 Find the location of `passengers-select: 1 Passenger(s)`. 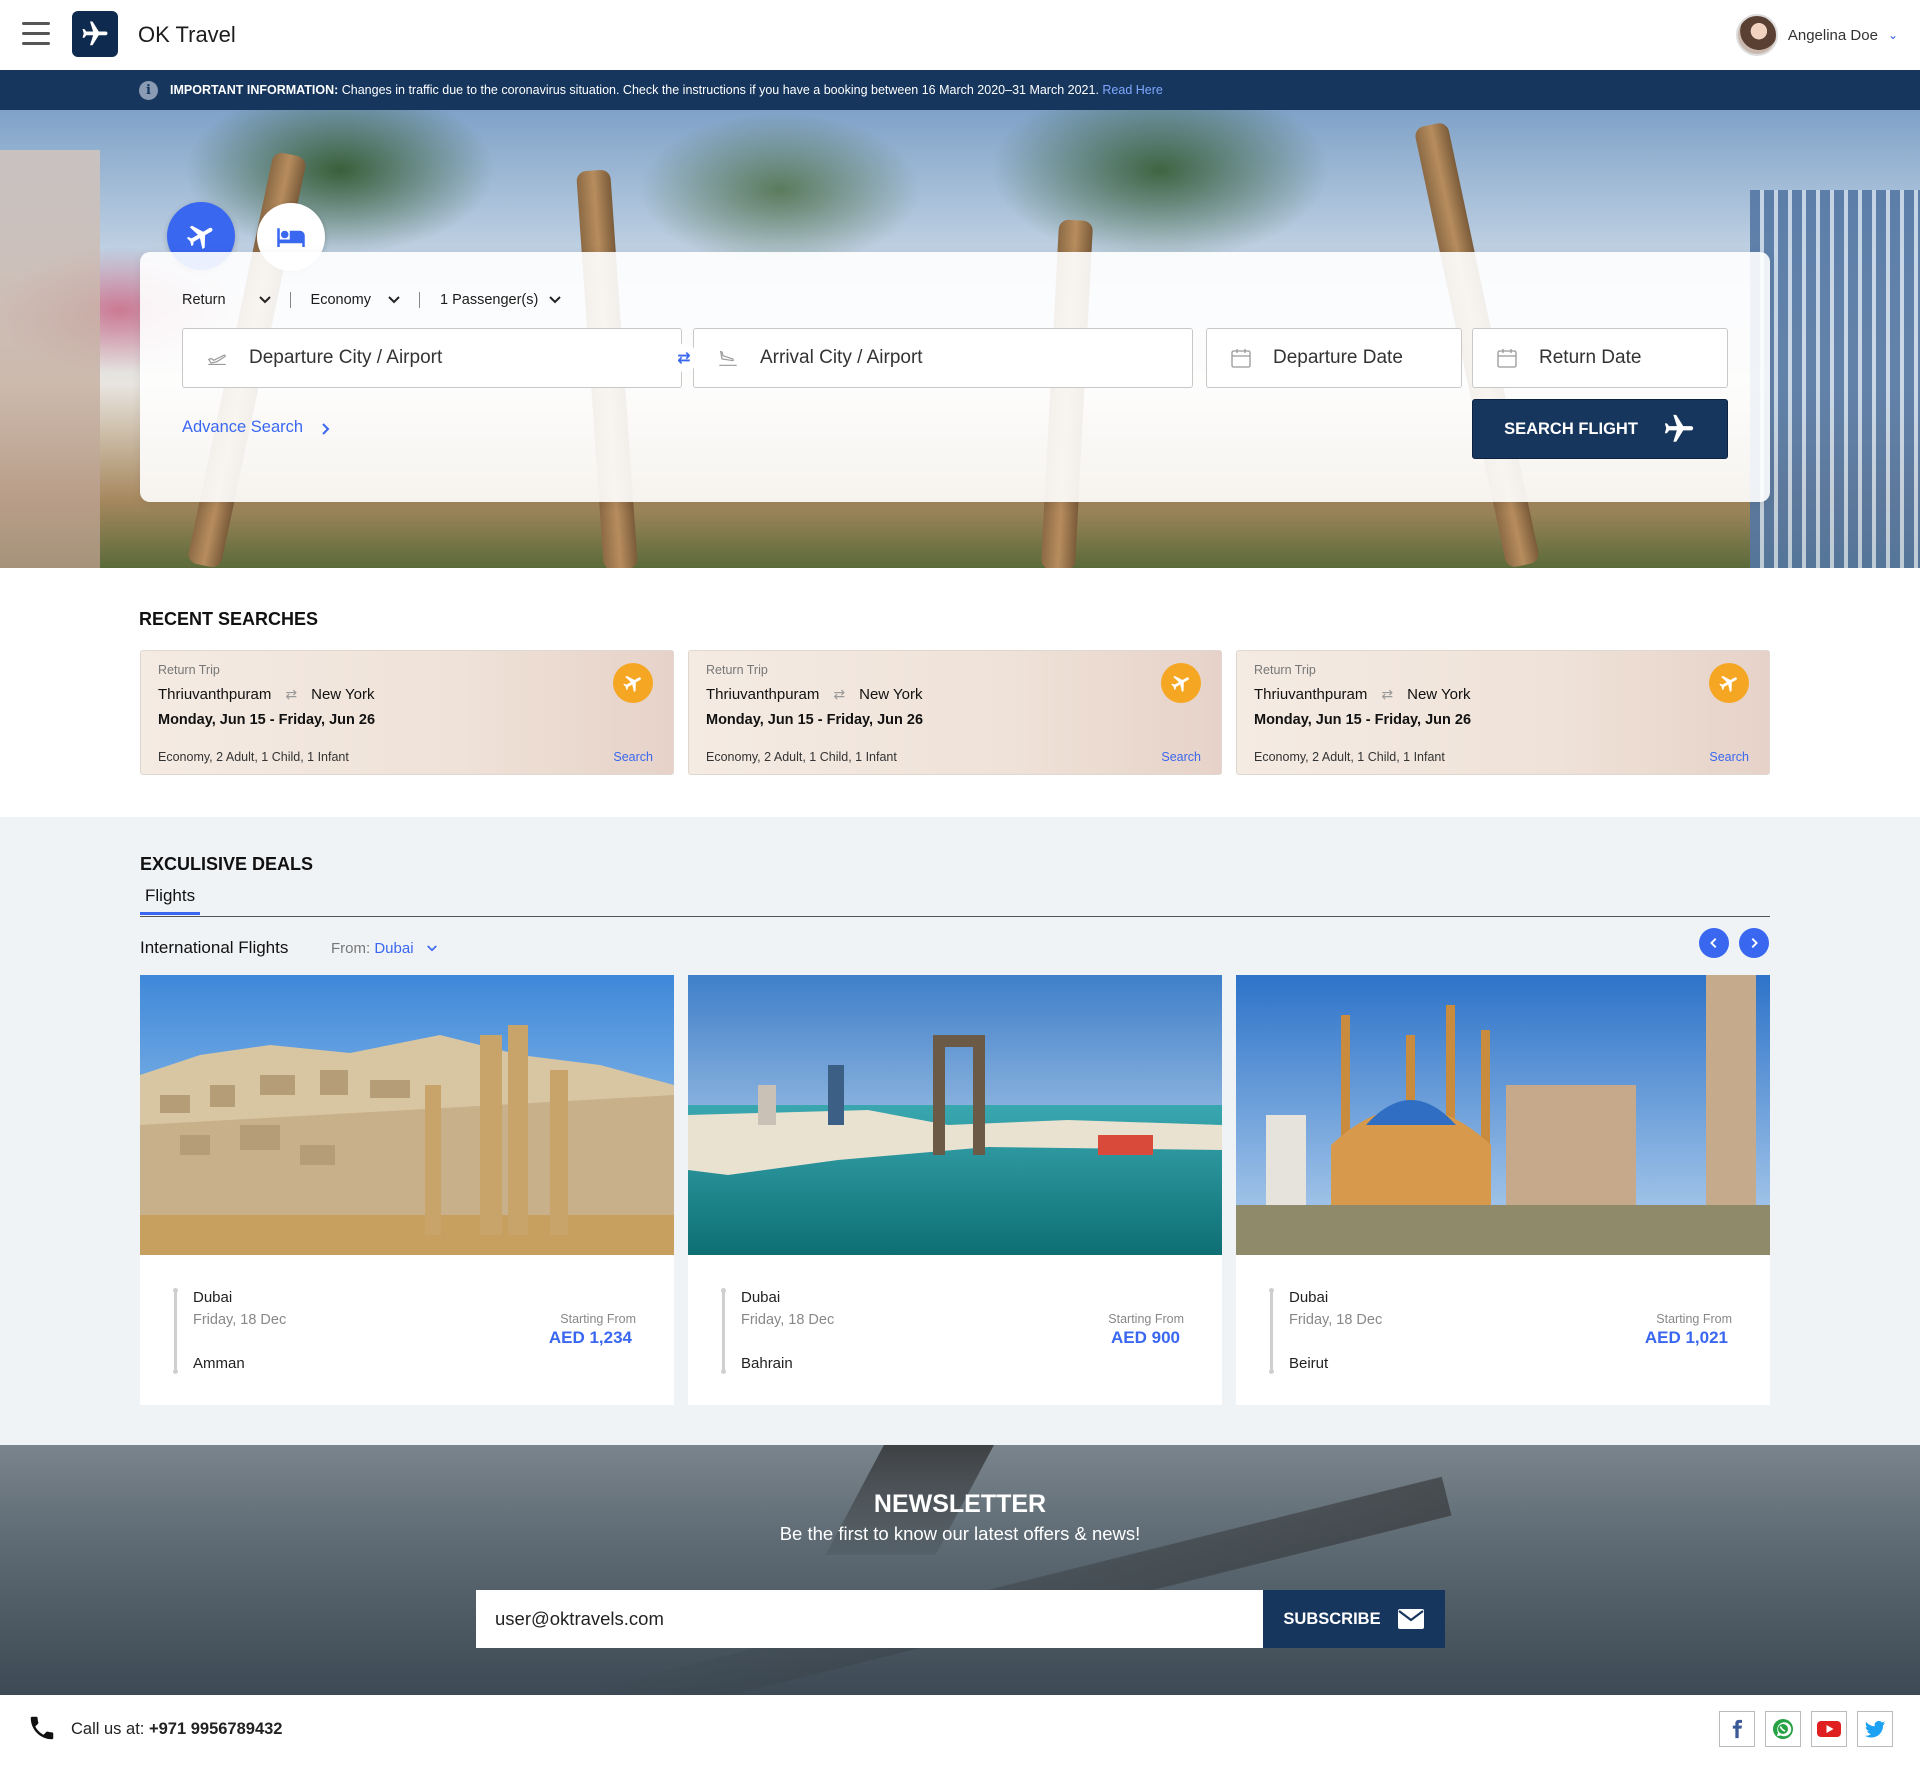

passengers-select: 1 Passenger(s) is located at coordinates (510, 300).